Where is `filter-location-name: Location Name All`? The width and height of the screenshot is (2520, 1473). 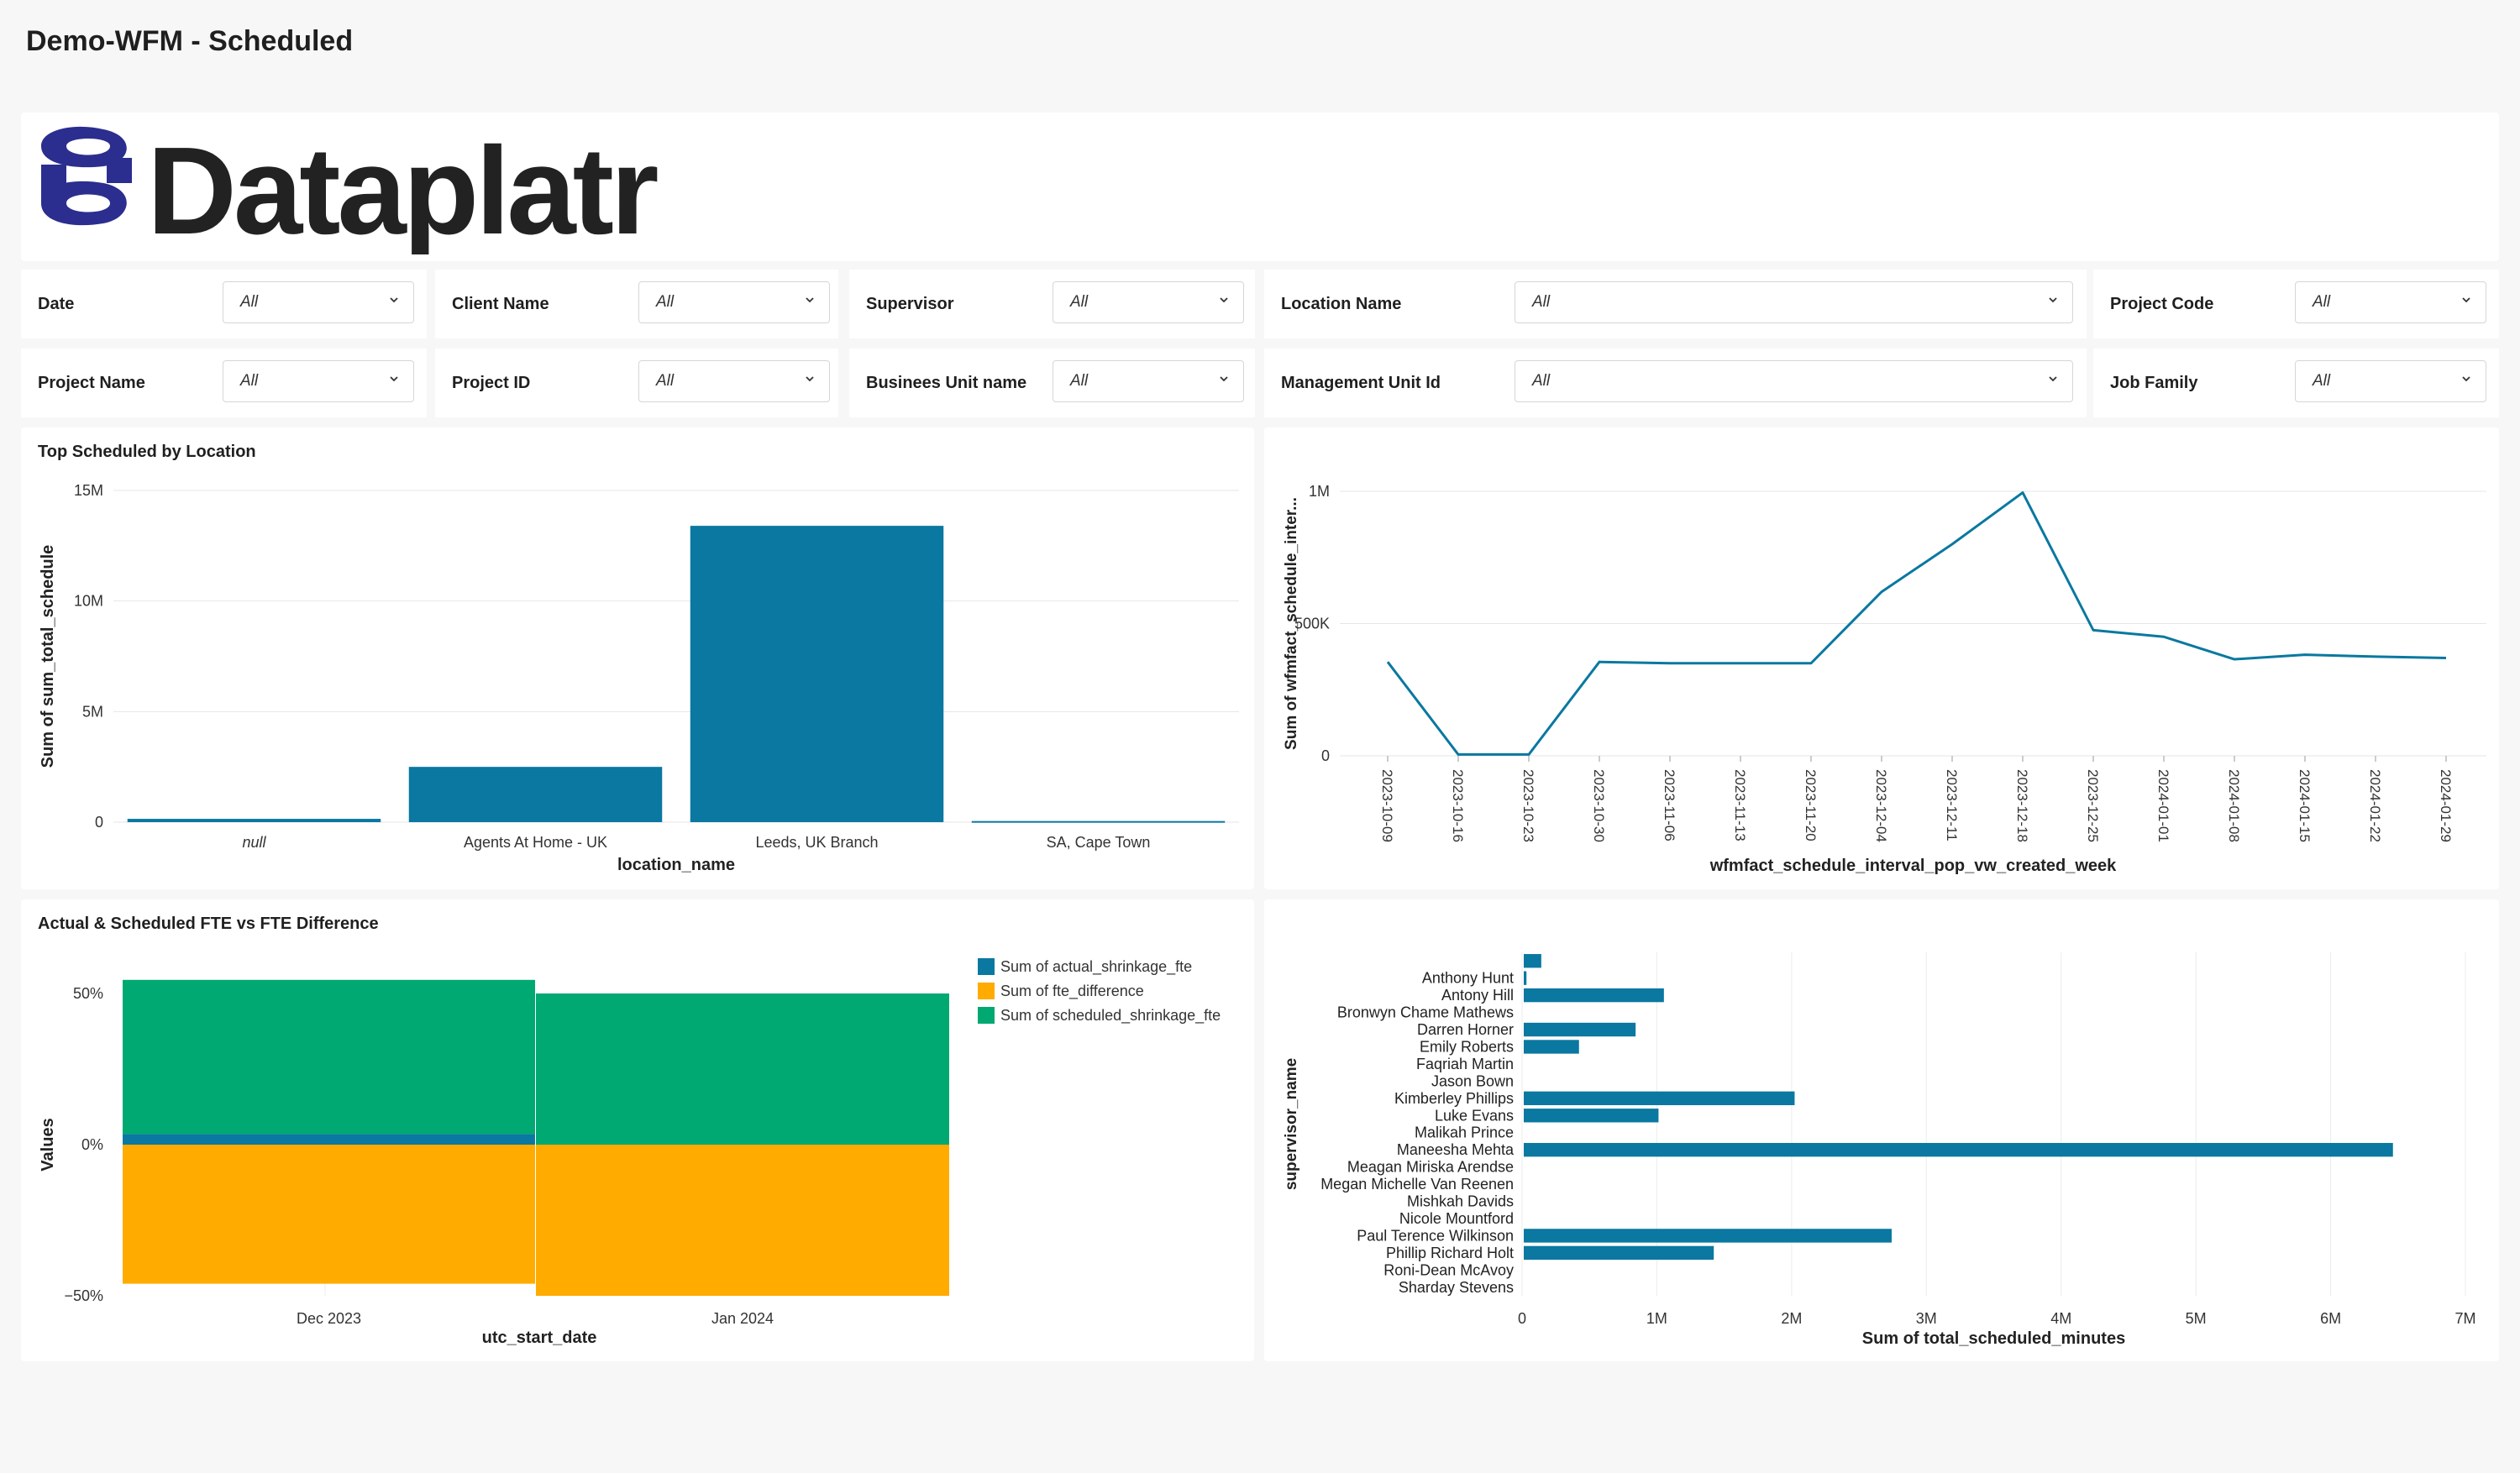
filter-location-name: Location Name All is located at coordinates (1675, 304).